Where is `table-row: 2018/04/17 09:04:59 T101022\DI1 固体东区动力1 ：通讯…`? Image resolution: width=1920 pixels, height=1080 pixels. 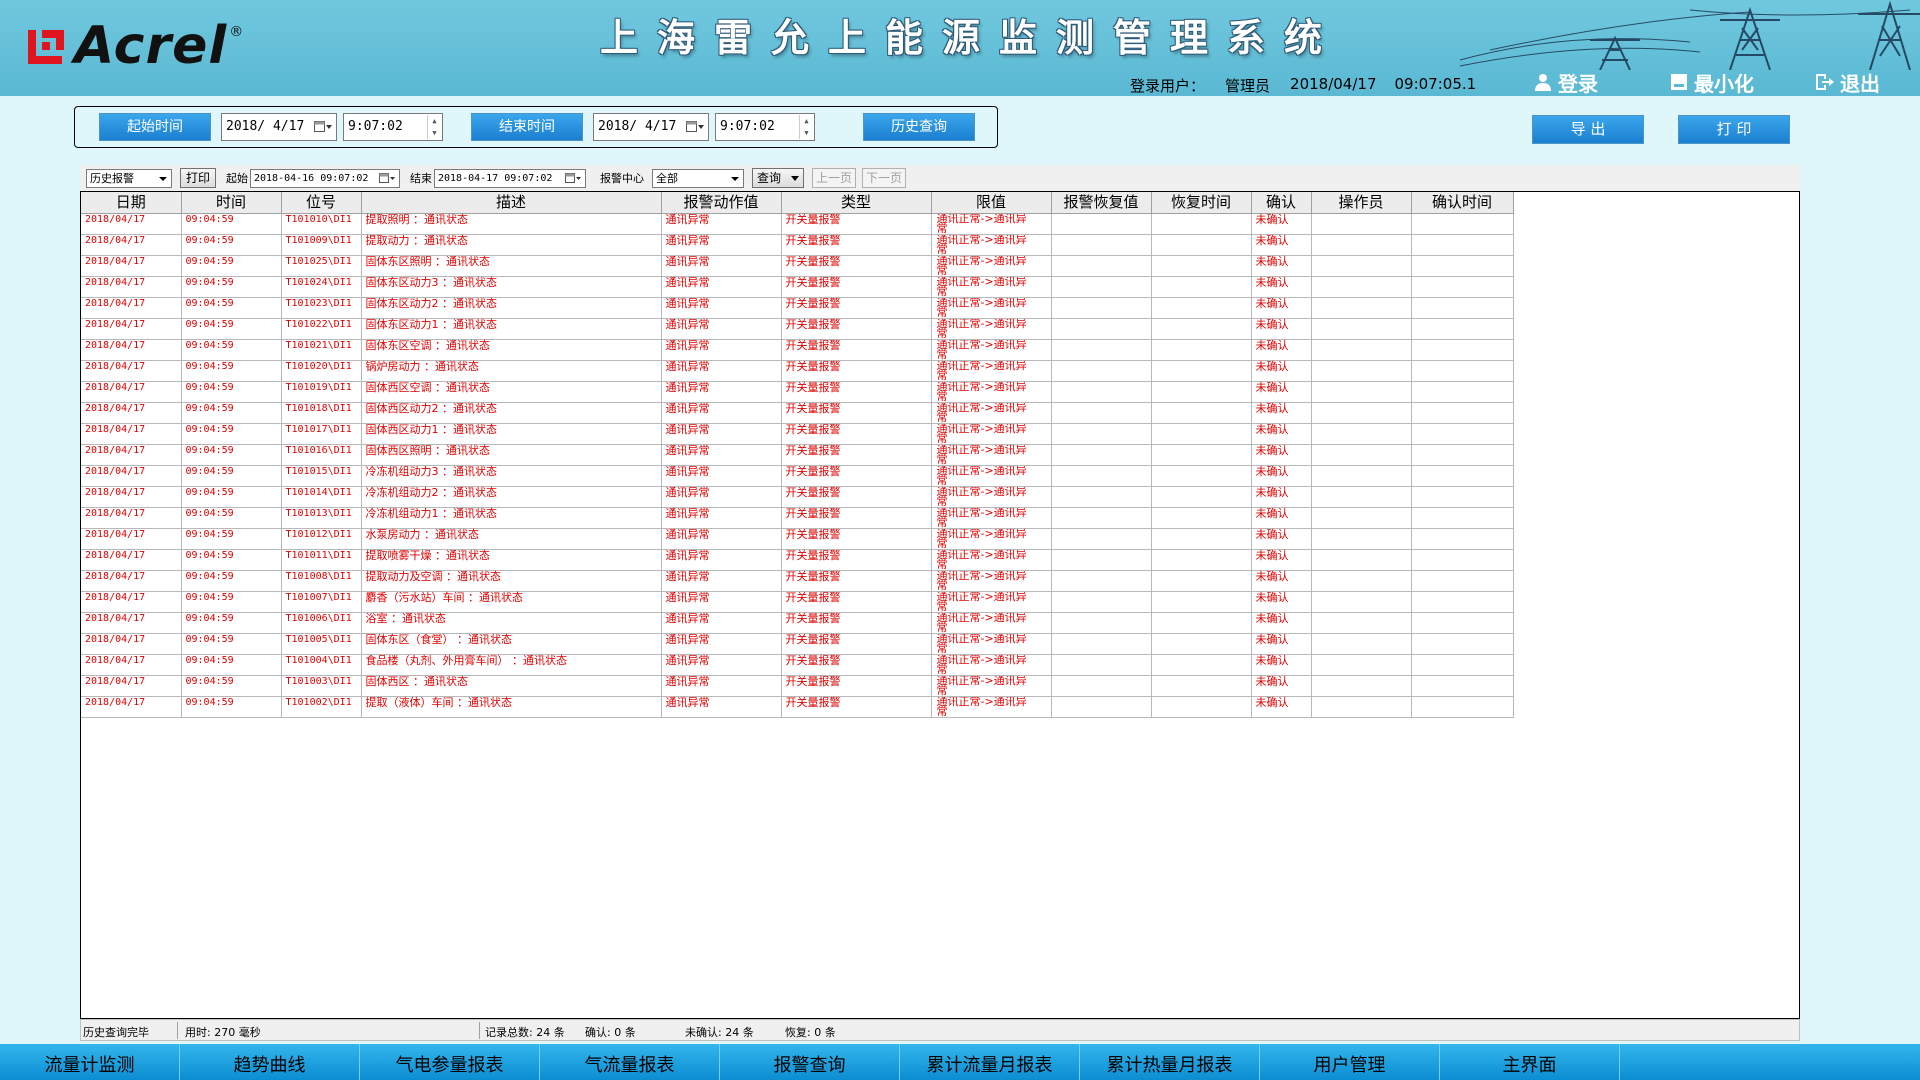
table-row: 2018/04/17 09:04:59 T101022\DI1 固体东区动力1 ：通讯… is located at coordinates (797, 329).